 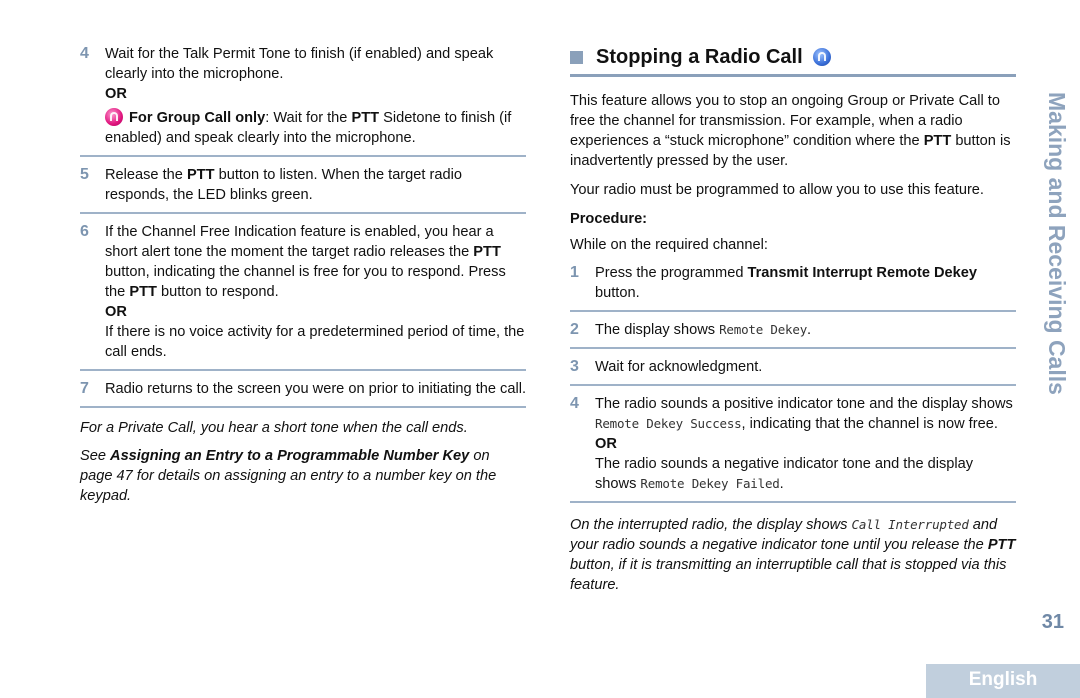 What do you see at coordinates (574, 366) in the screenshot?
I see `step-number: 3` at bounding box center [574, 366].